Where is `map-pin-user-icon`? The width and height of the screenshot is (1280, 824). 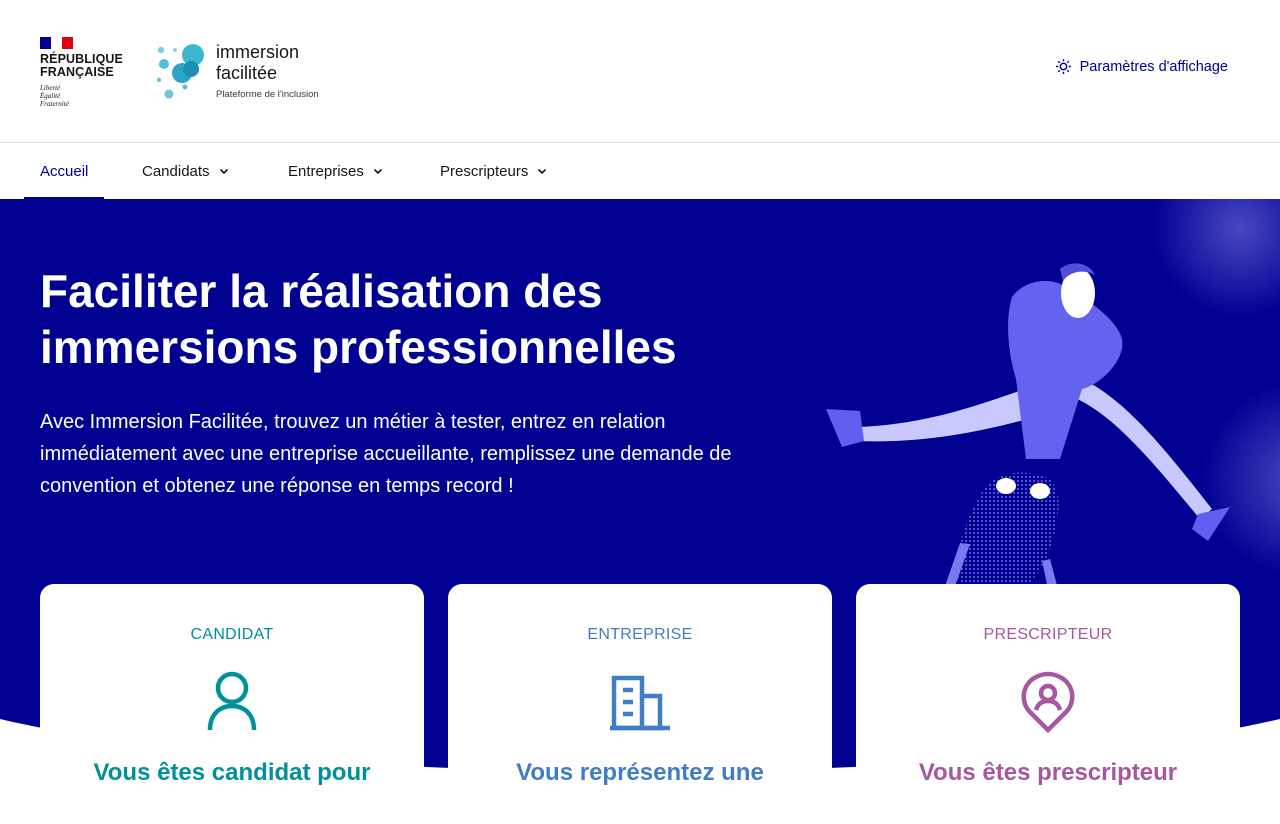 map-pin-user-icon is located at coordinates (1048, 702).